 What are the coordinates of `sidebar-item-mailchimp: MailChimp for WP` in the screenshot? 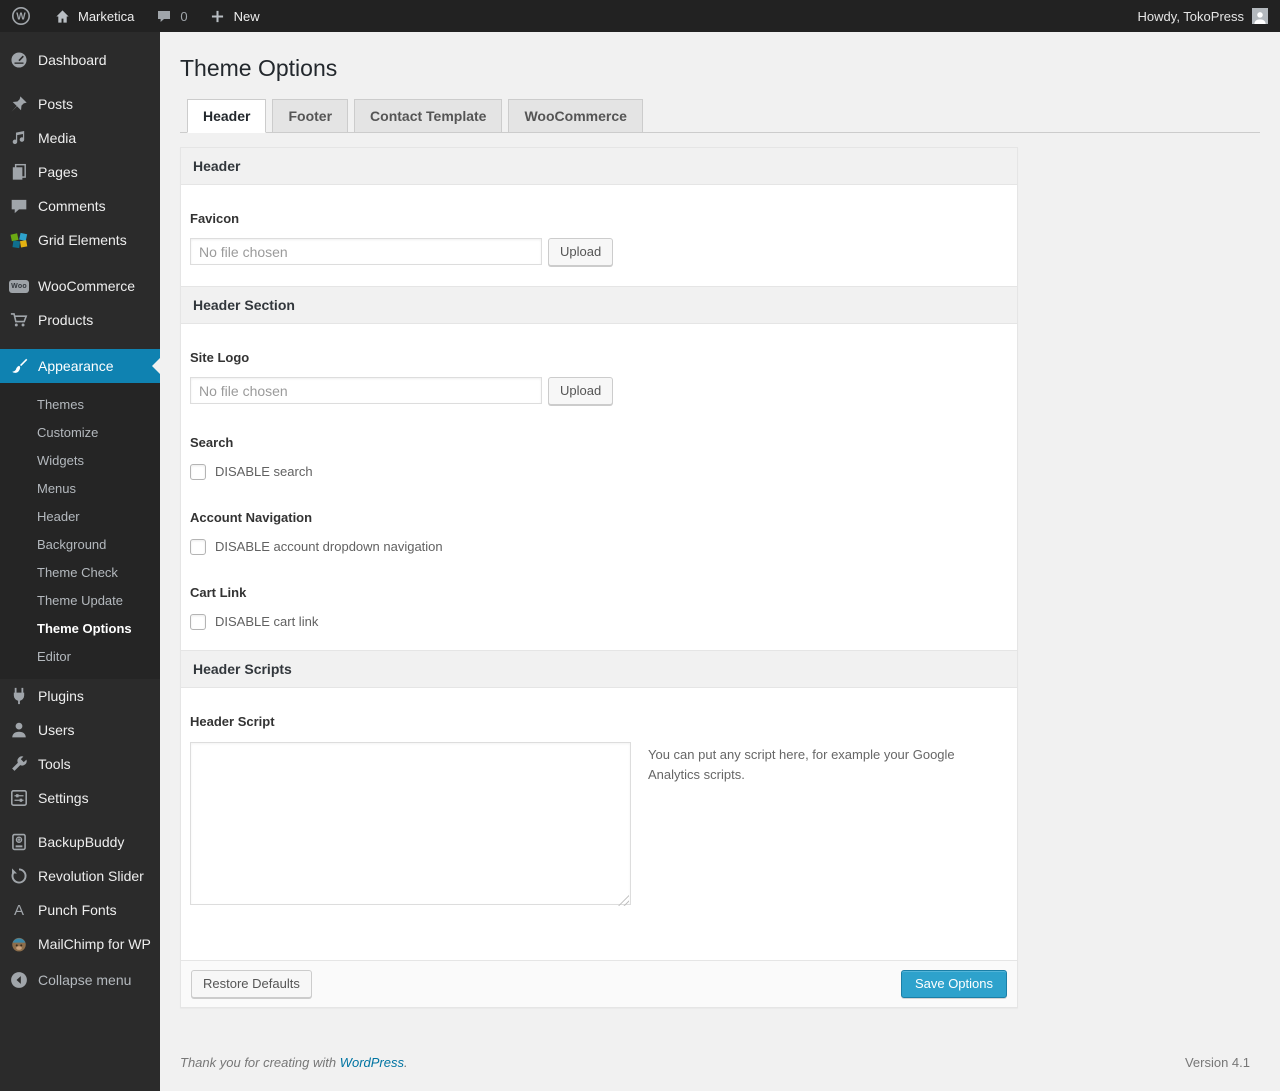 It's located at (80, 944).